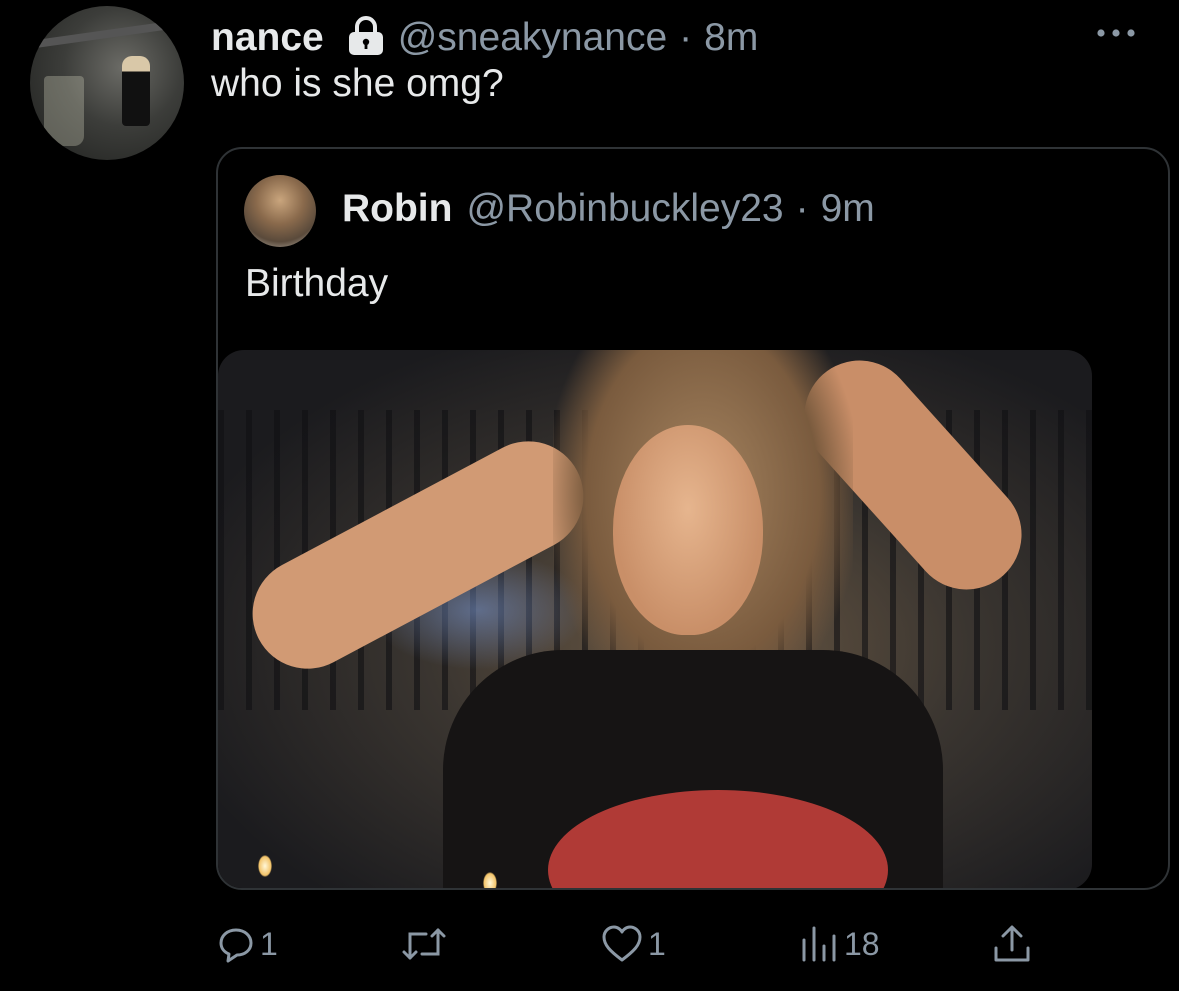 Image resolution: width=1179 pixels, height=991 pixels. I want to click on more-icon, so click(1116, 33).